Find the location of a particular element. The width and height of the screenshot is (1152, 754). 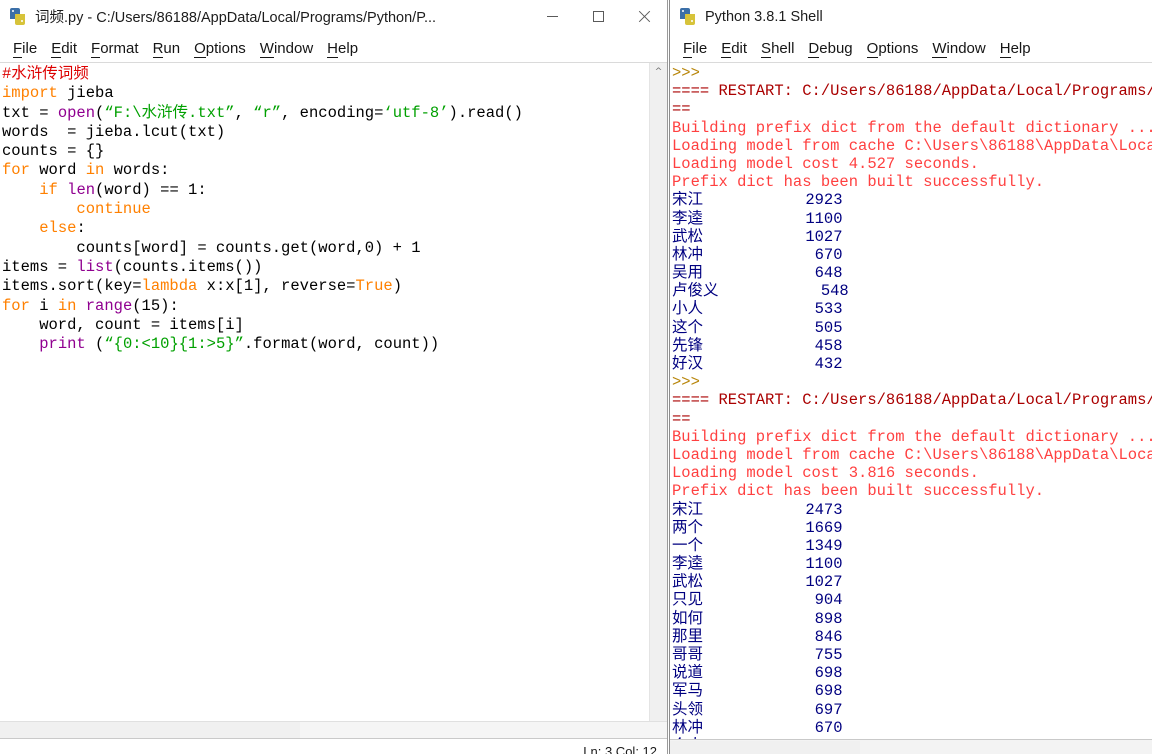

shell-token: 说道 698 is located at coordinates (757, 673).